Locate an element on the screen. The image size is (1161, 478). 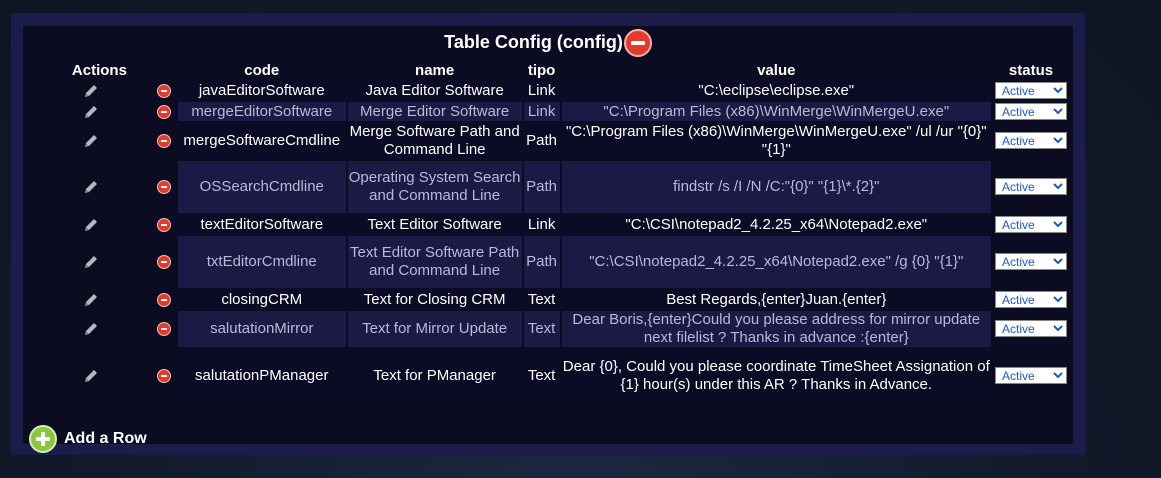
add-row-button: Add a Row is located at coordinates (88, 439).